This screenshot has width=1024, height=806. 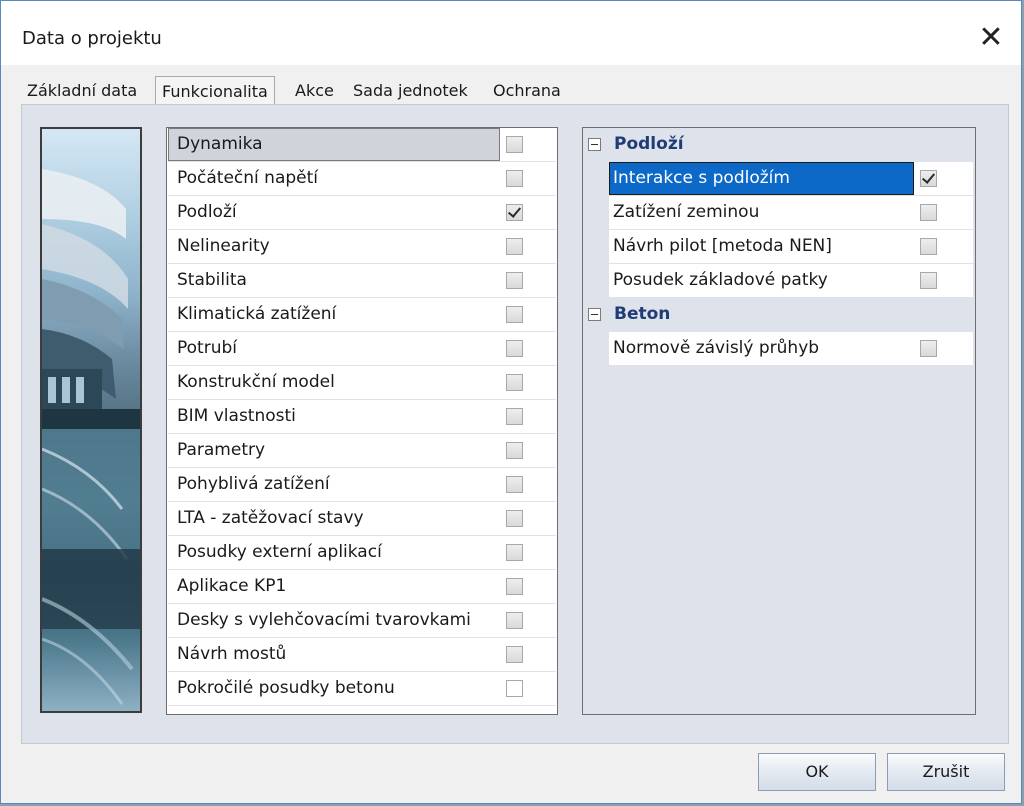 I want to click on list-item-navrh-mostu: Návrh mostů, so click(x=362, y=655).